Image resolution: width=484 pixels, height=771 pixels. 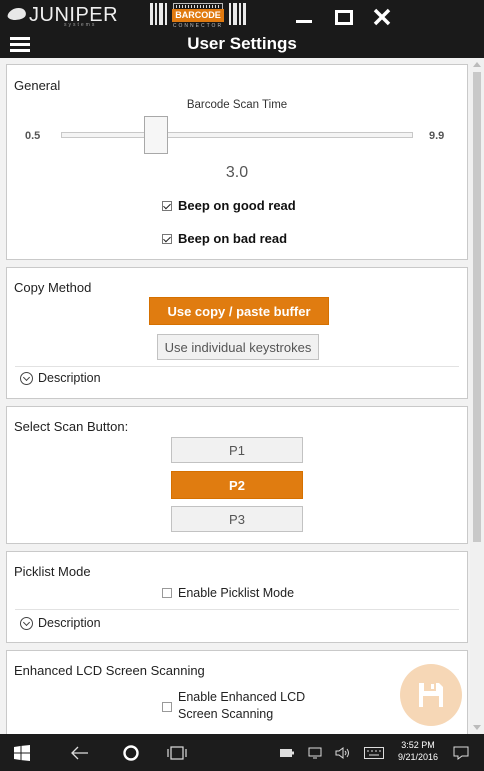 What do you see at coordinates (237, 172) in the screenshot?
I see `scan-time-value: 3.0` at bounding box center [237, 172].